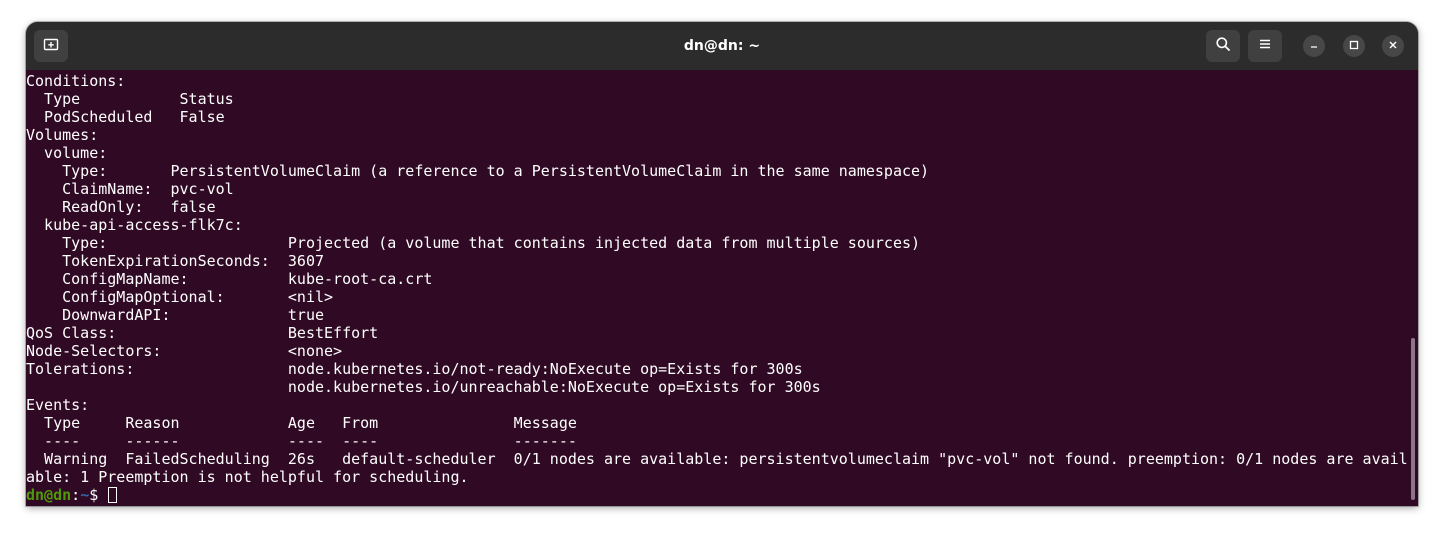  What do you see at coordinates (229, 279) in the screenshot?
I see `terminal-line: ConfigMapName: kube-root-ca.crt` at bounding box center [229, 279].